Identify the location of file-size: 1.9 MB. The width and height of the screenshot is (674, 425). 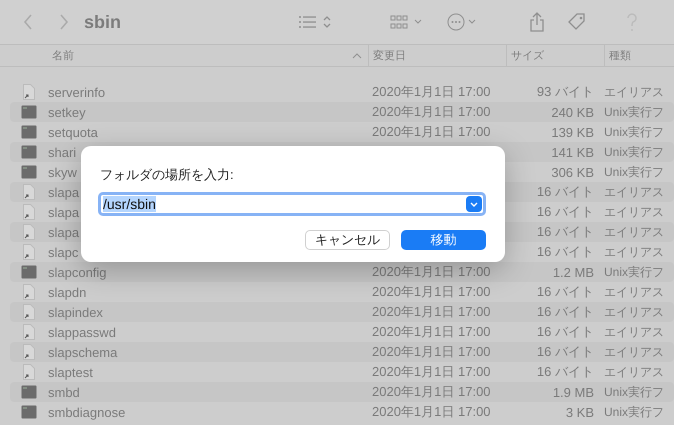
(573, 392).